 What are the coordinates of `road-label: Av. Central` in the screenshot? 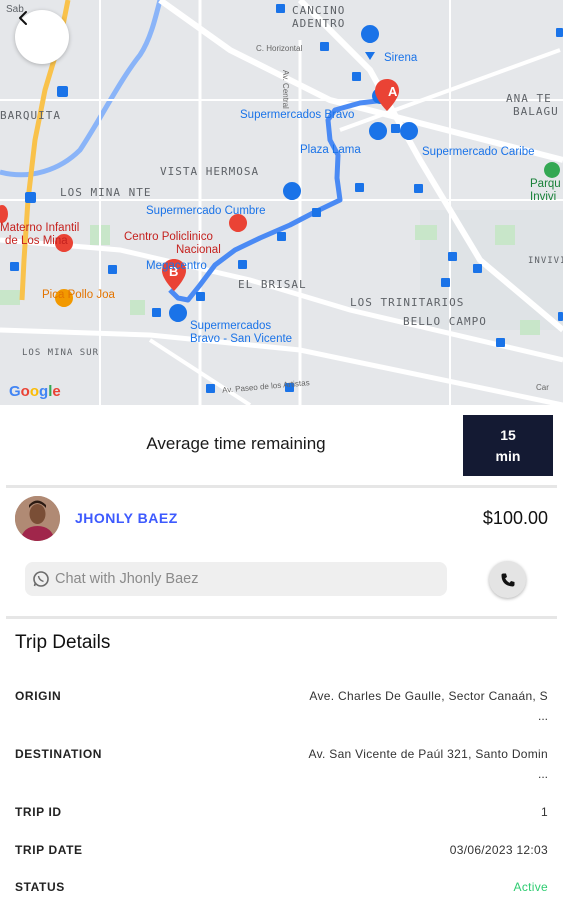 It's located at (285, 89).